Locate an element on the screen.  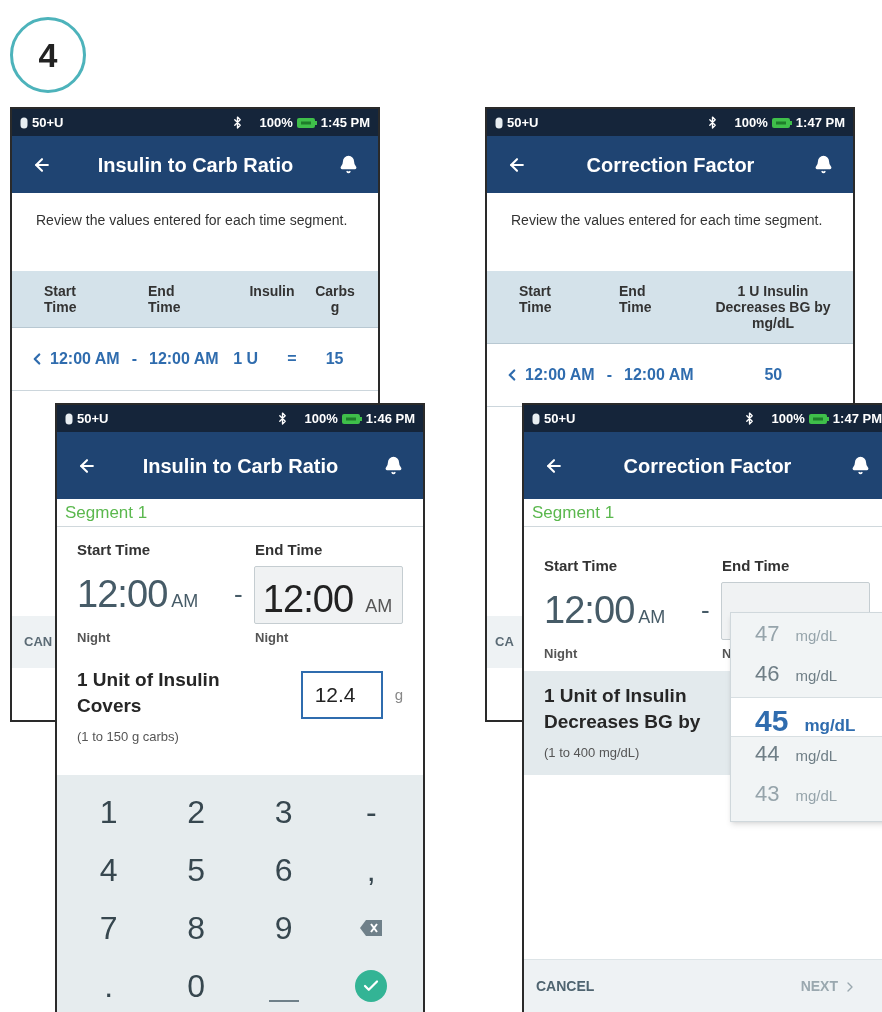
picker-option: 46 mg/dL is located at coordinates (806, 677).